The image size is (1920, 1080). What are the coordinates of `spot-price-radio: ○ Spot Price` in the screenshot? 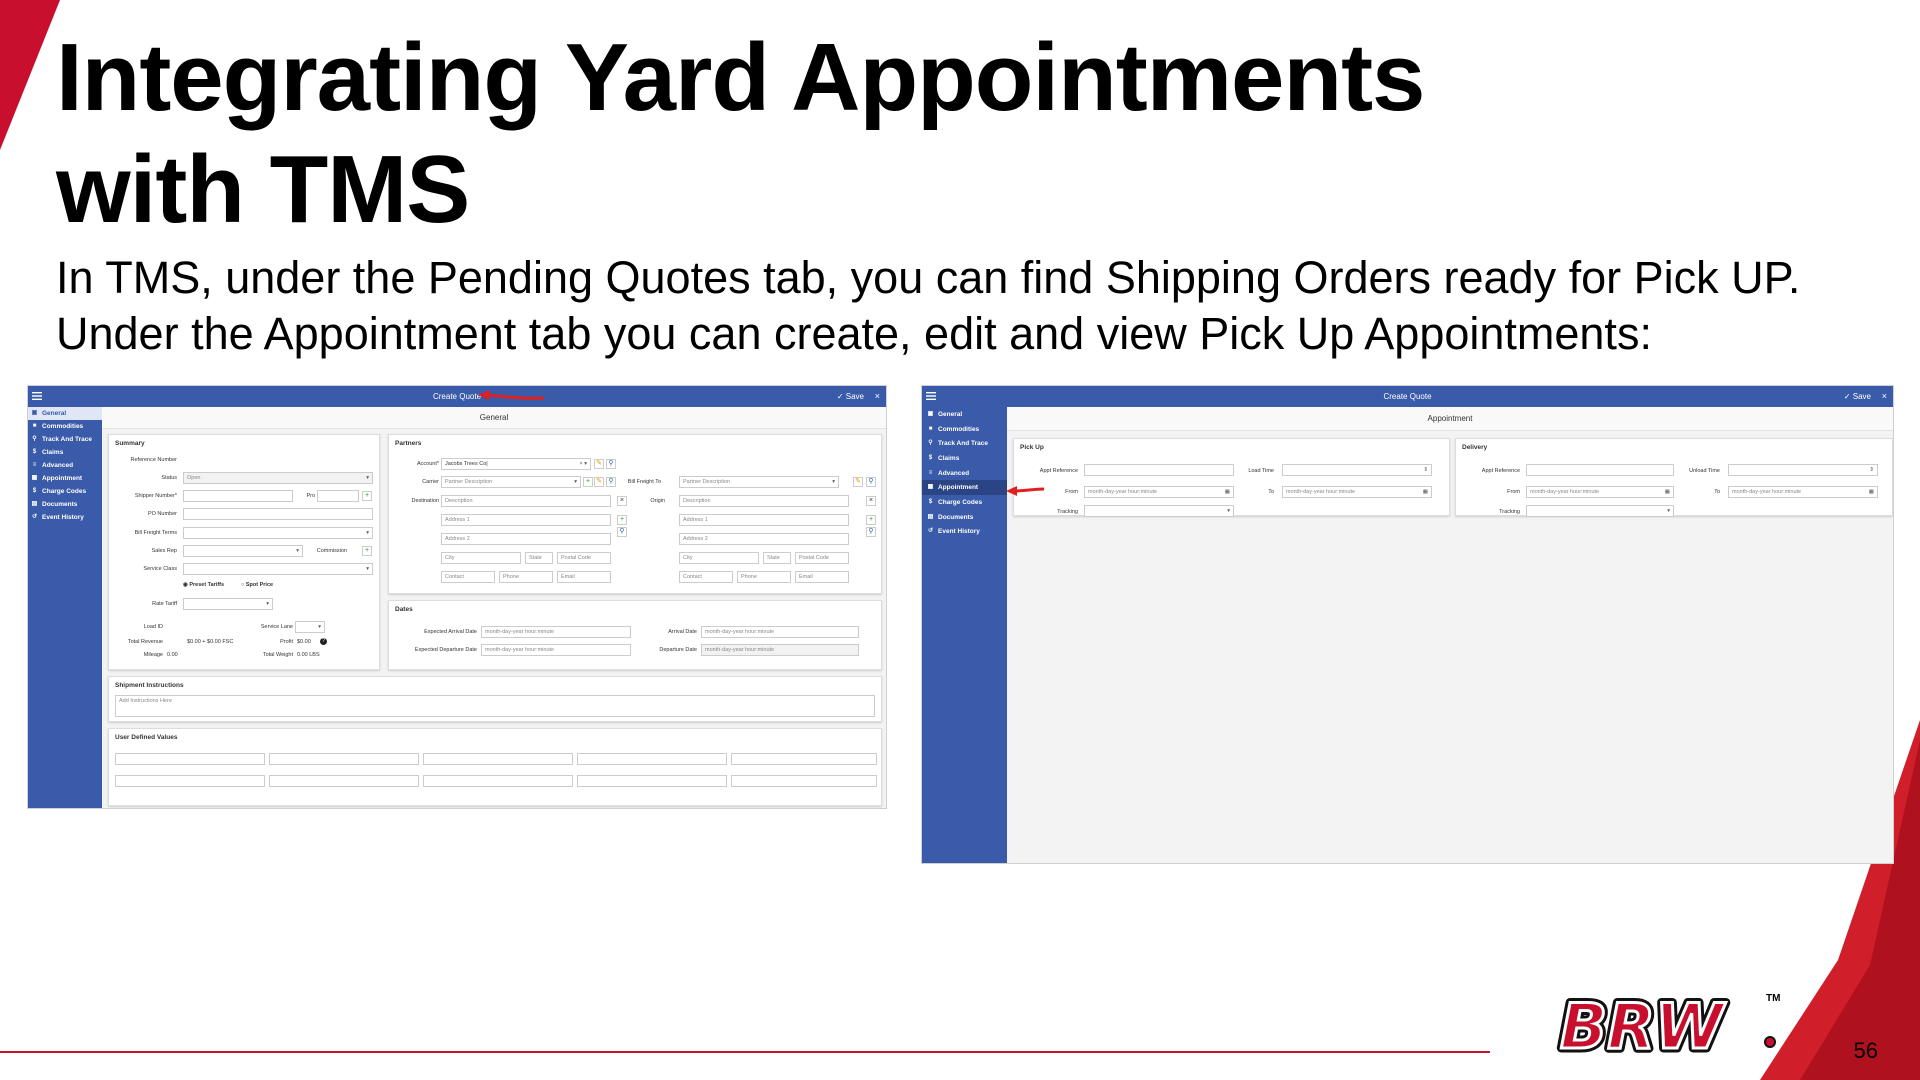 It's located at (257, 585).